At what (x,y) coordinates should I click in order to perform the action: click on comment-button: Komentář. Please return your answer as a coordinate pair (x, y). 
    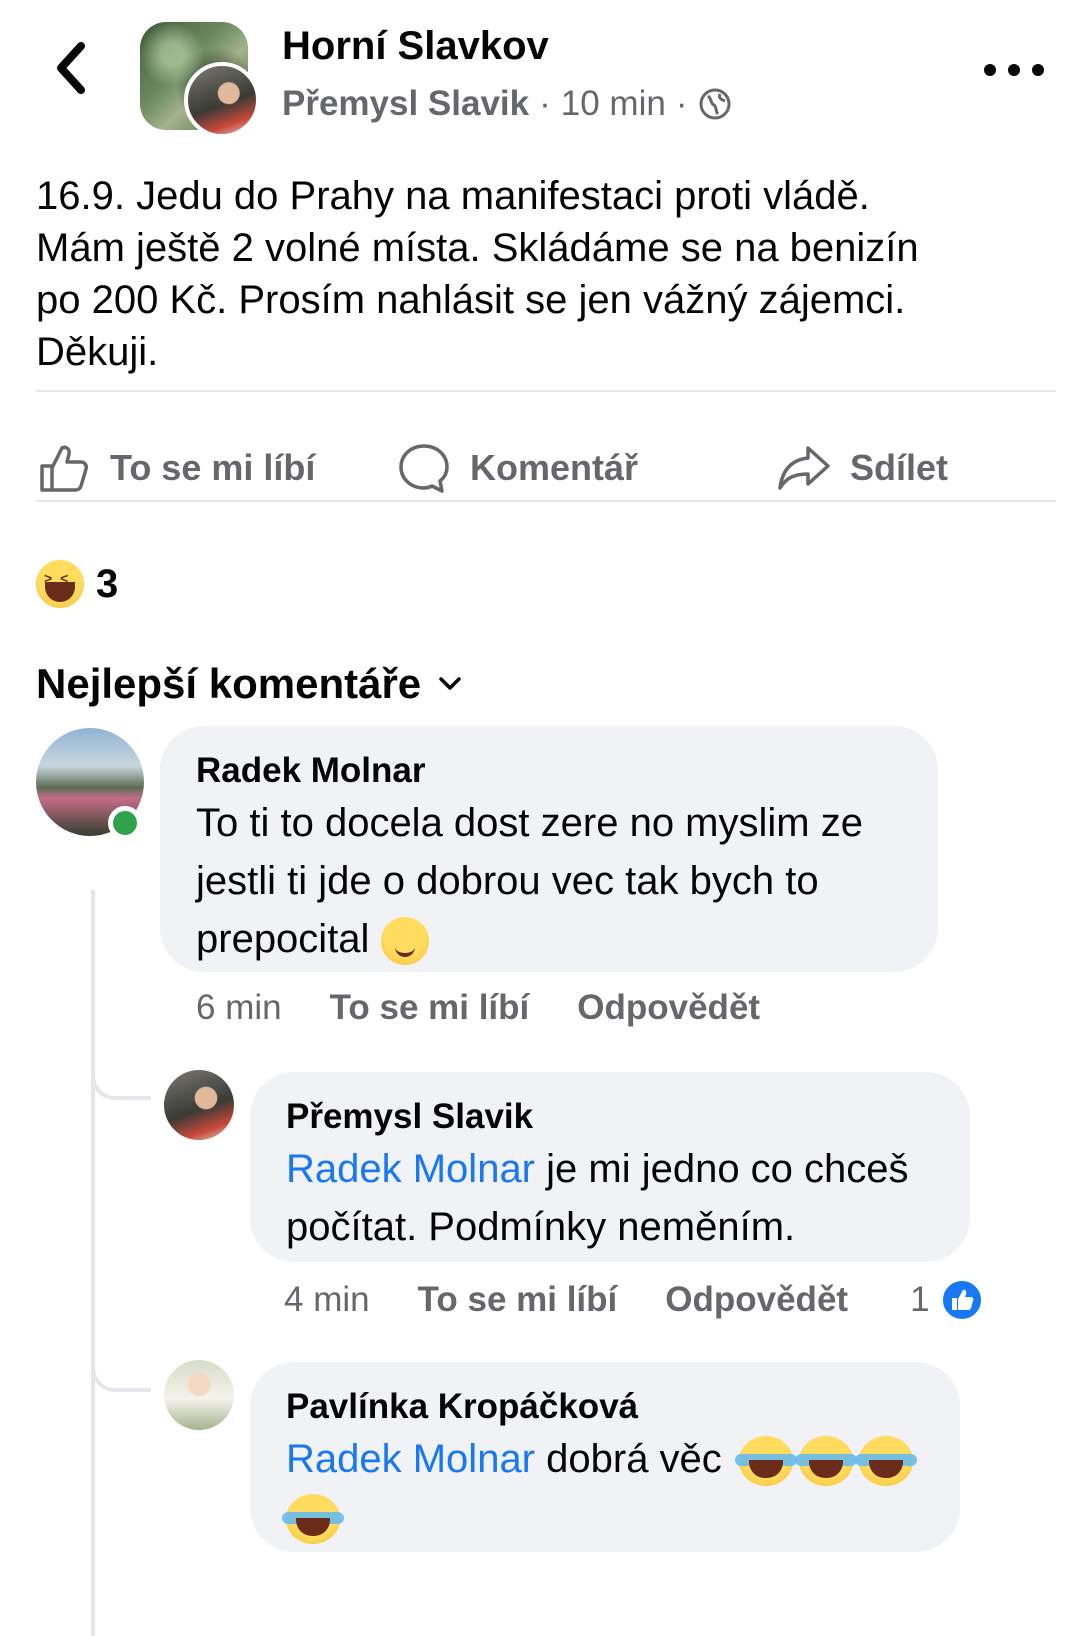
    Looking at the image, I should click on (517, 468).